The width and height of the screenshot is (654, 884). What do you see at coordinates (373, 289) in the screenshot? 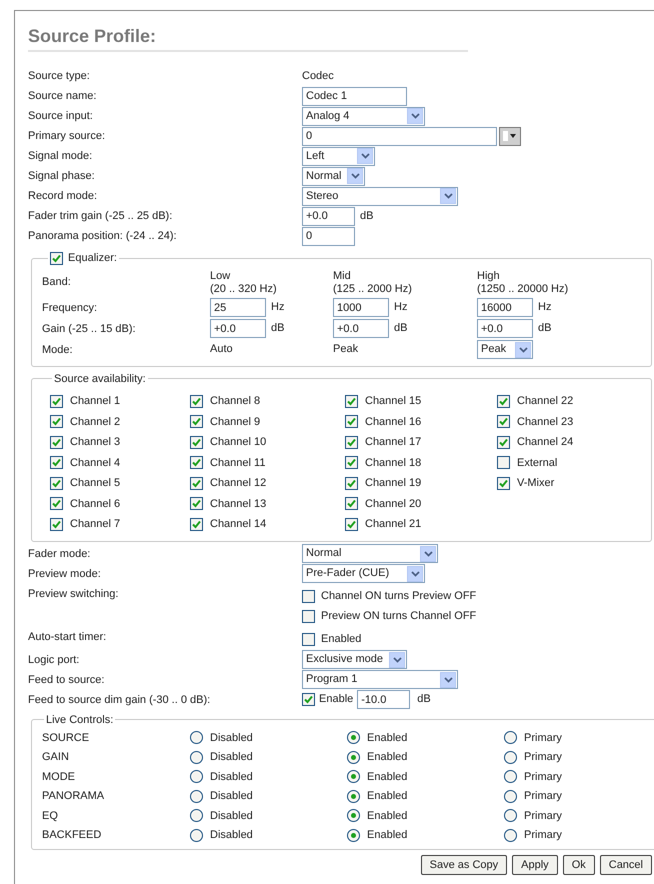
I see `band-range: (125 .. 2000 Hz)` at bounding box center [373, 289].